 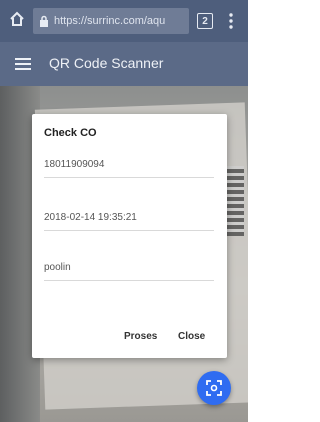 I want to click on user-field: poolin, so click(x=129, y=268).